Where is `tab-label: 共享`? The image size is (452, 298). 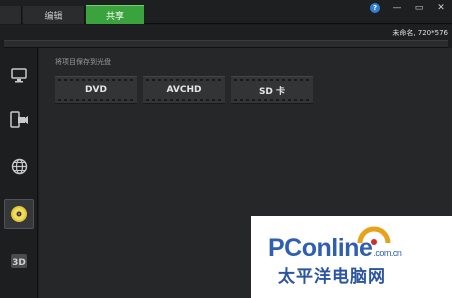 tab-label: 共享 is located at coordinates (114, 16).